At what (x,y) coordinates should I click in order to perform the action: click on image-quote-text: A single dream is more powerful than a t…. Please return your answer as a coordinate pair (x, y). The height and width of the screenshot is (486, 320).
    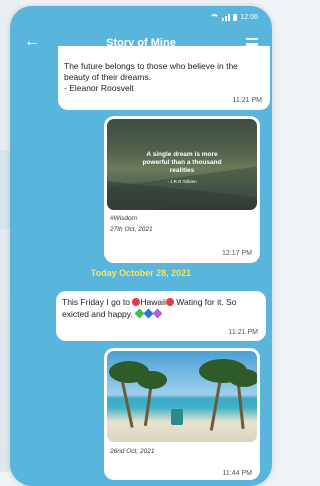
    Looking at the image, I should click on (182, 162).